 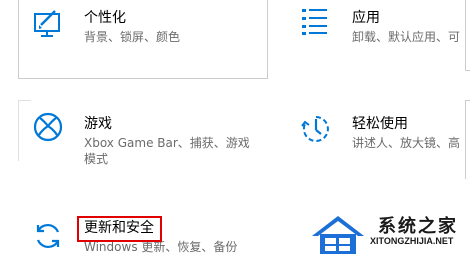 What do you see at coordinates (98, 124) in the screenshot?
I see `tile-title: 游戏` at bounding box center [98, 124].